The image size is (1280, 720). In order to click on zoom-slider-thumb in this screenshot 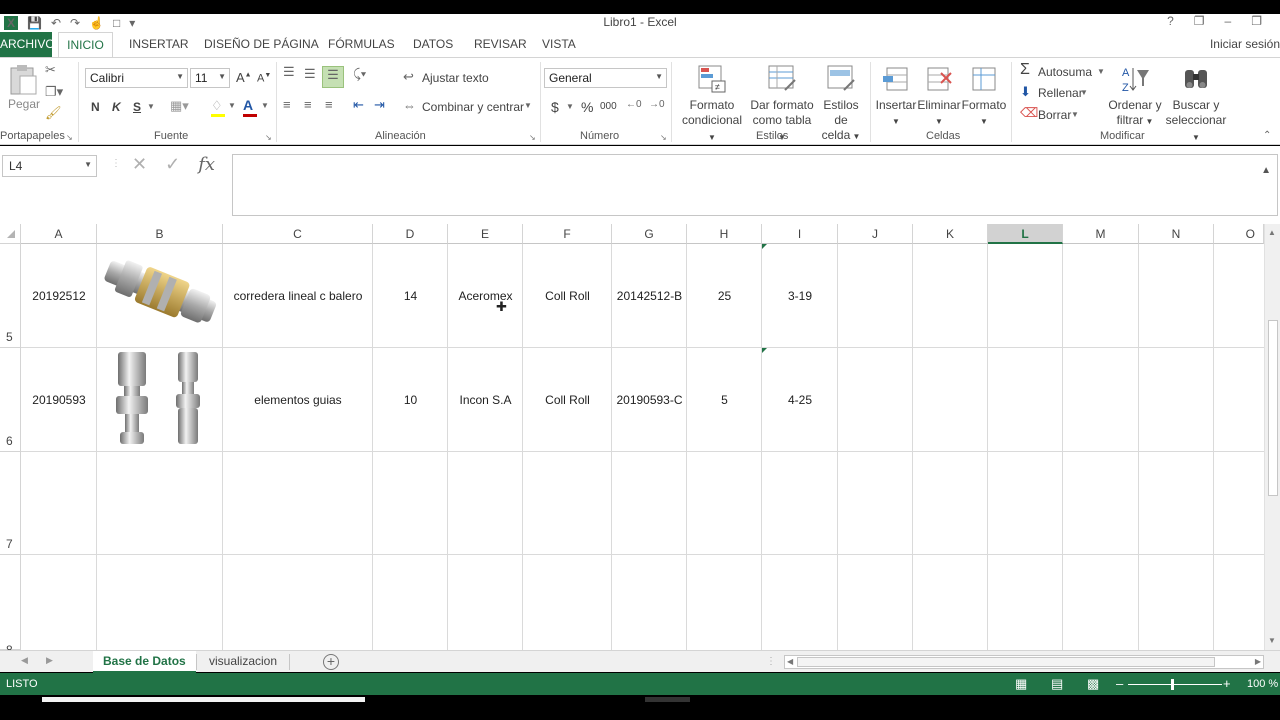, I will do `click(1172, 684)`.